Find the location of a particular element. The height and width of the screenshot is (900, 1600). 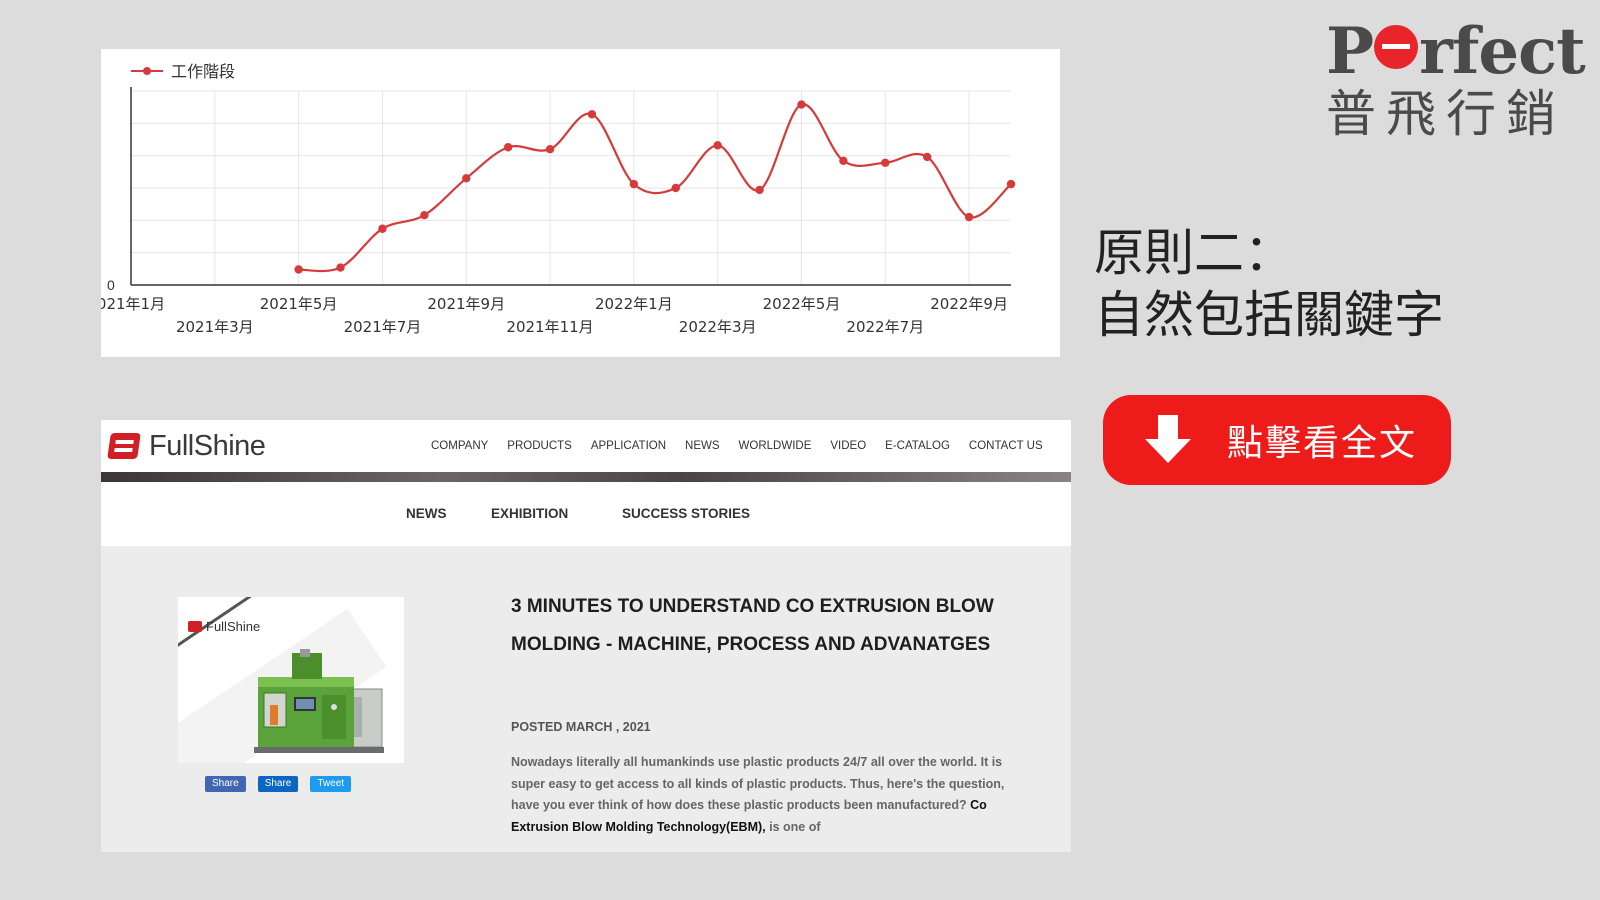

nav-item-contact-us: CONTACT US is located at coordinates (1006, 446).